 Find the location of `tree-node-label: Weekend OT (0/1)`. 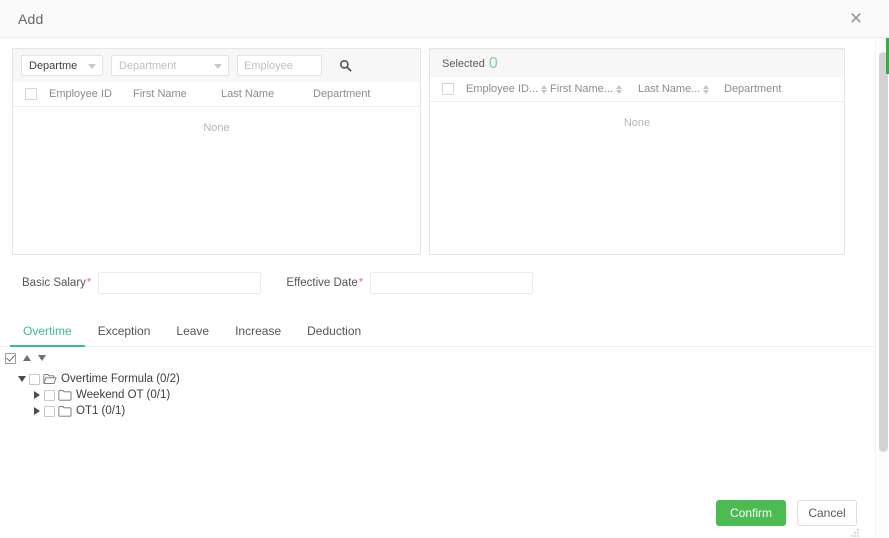

tree-node-label: Weekend OT (0/1) is located at coordinates (123, 395).